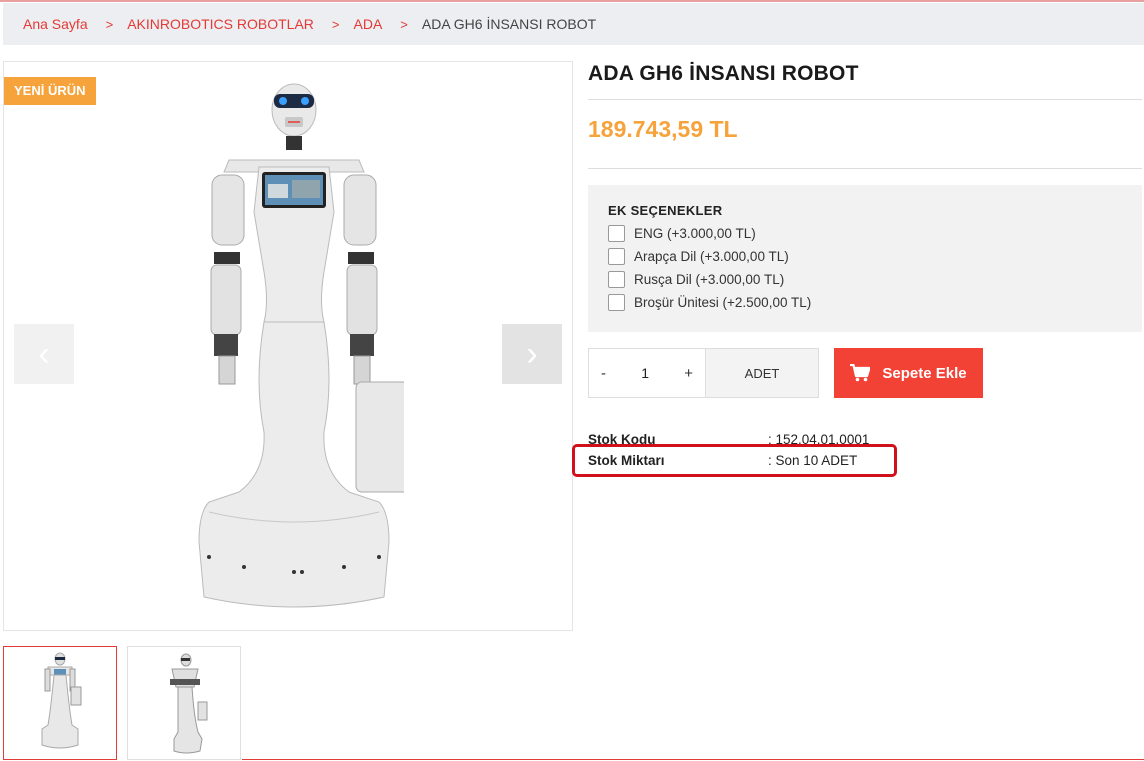  What do you see at coordinates (723, 302) in the screenshot?
I see `option-label: Broşür Ünitesi (+2.500,00 TL)` at bounding box center [723, 302].